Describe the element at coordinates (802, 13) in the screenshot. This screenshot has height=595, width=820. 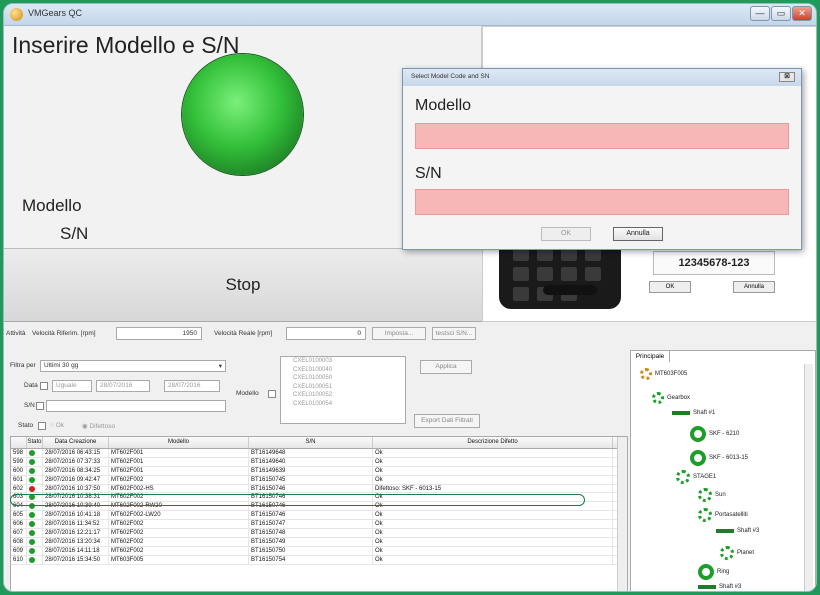
I see `close-button: ✕` at that location.